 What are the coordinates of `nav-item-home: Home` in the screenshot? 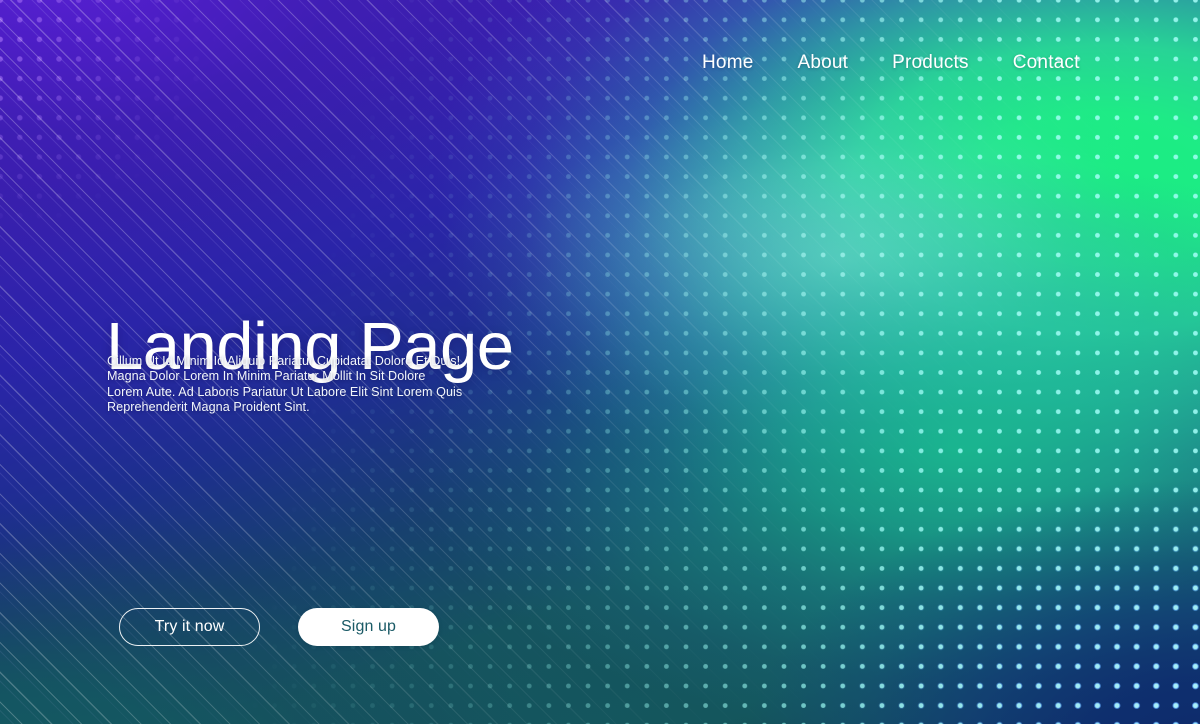 It's located at (727, 63).